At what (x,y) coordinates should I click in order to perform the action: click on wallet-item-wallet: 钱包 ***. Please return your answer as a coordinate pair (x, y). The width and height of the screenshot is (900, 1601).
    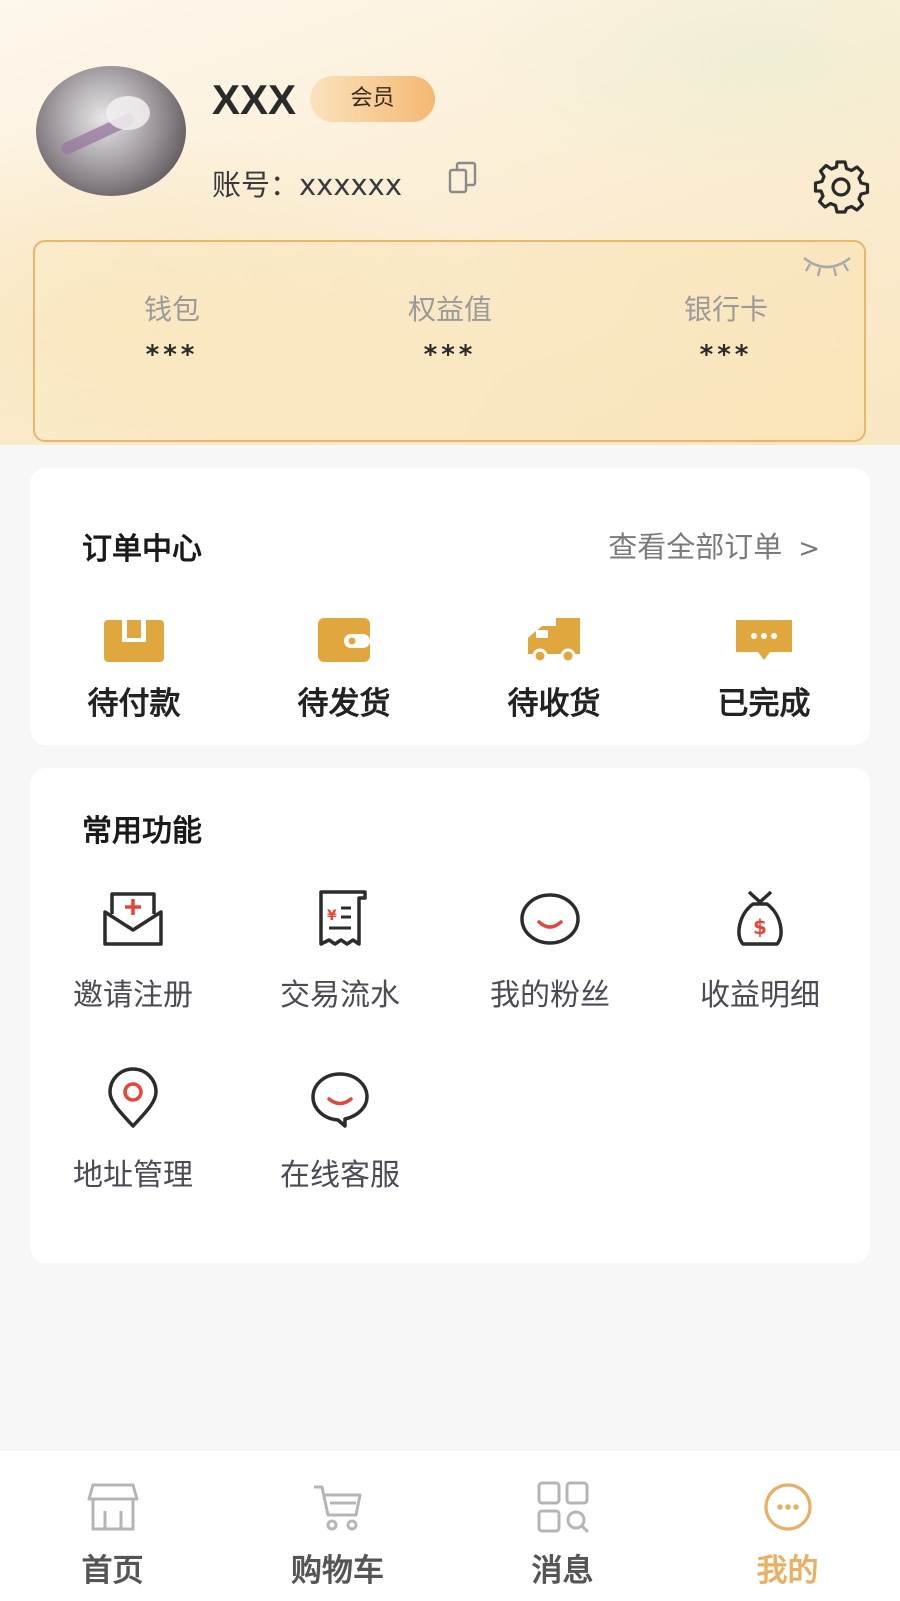
    Looking at the image, I should click on (172, 329).